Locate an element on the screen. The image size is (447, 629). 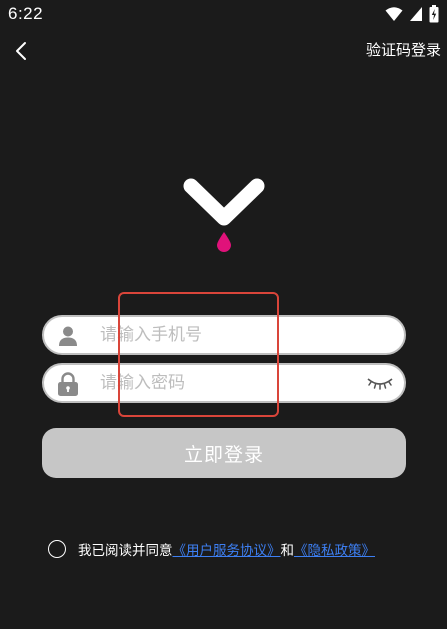
status-bar: 6:22 is located at coordinates (223, 14).